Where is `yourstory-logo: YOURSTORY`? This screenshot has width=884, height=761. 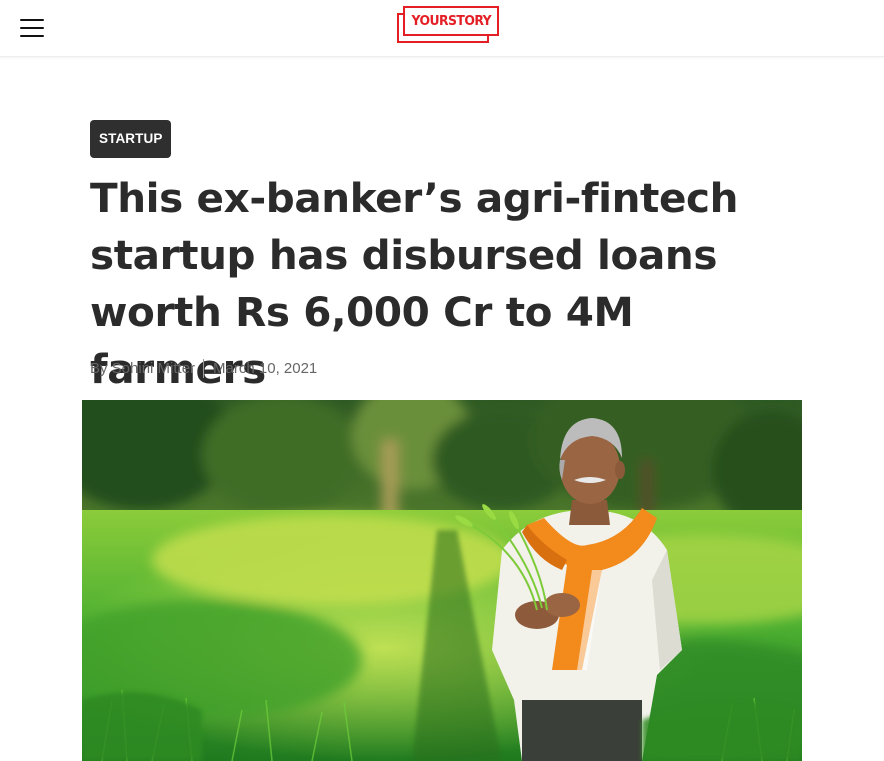 yourstory-logo: YOURSTORY is located at coordinates (449, 25).